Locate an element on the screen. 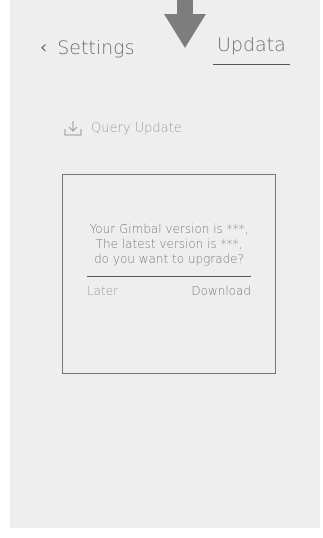 The width and height of the screenshot is (323, 538). dialog-message-line: Your Gimbal version is ***, is located at coordinates (169, 229).